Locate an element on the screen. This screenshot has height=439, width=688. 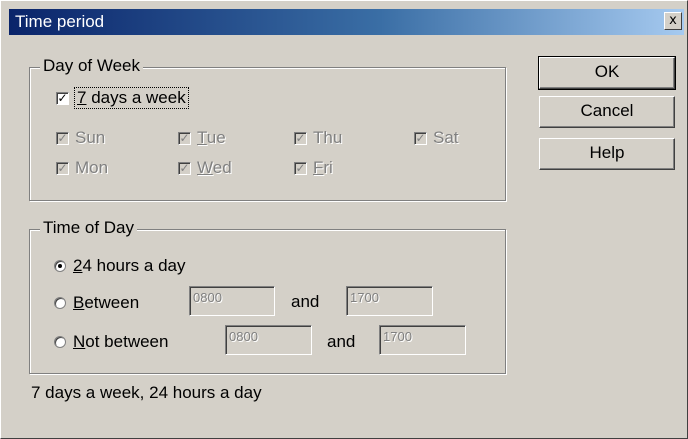
between-and-label: and is located at coordinates (305, 301).